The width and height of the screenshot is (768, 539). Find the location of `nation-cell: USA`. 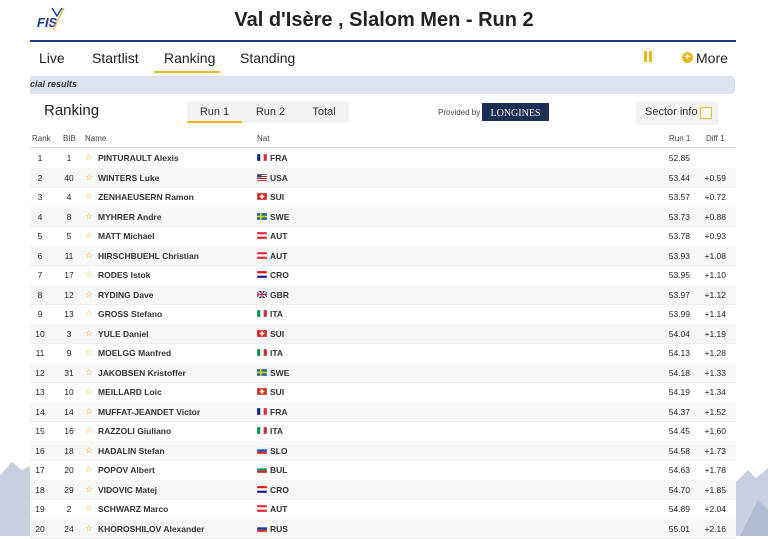

nation-cell: USA is located at coordinates (279, 178).